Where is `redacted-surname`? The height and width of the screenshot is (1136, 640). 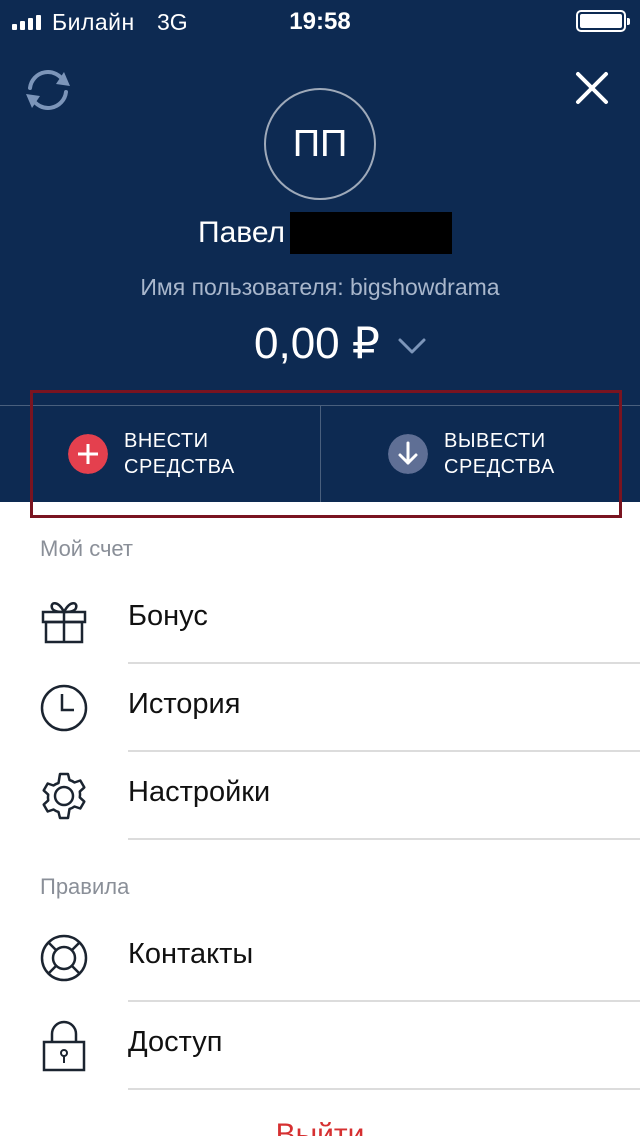 redacted-surname is located at coordinates (371, 233).